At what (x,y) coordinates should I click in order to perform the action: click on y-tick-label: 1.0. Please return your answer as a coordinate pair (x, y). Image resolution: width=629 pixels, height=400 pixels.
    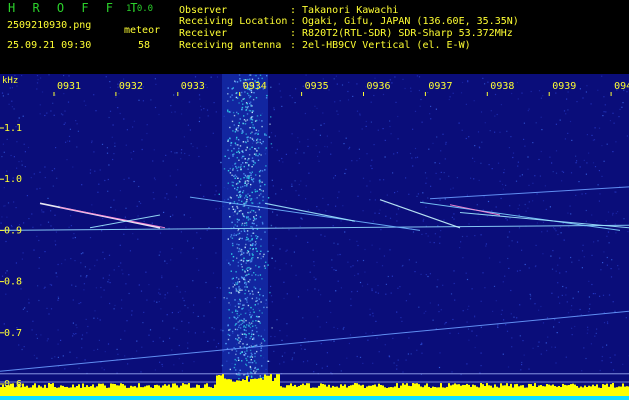
    Looking at the image, I should click on (13, 179).